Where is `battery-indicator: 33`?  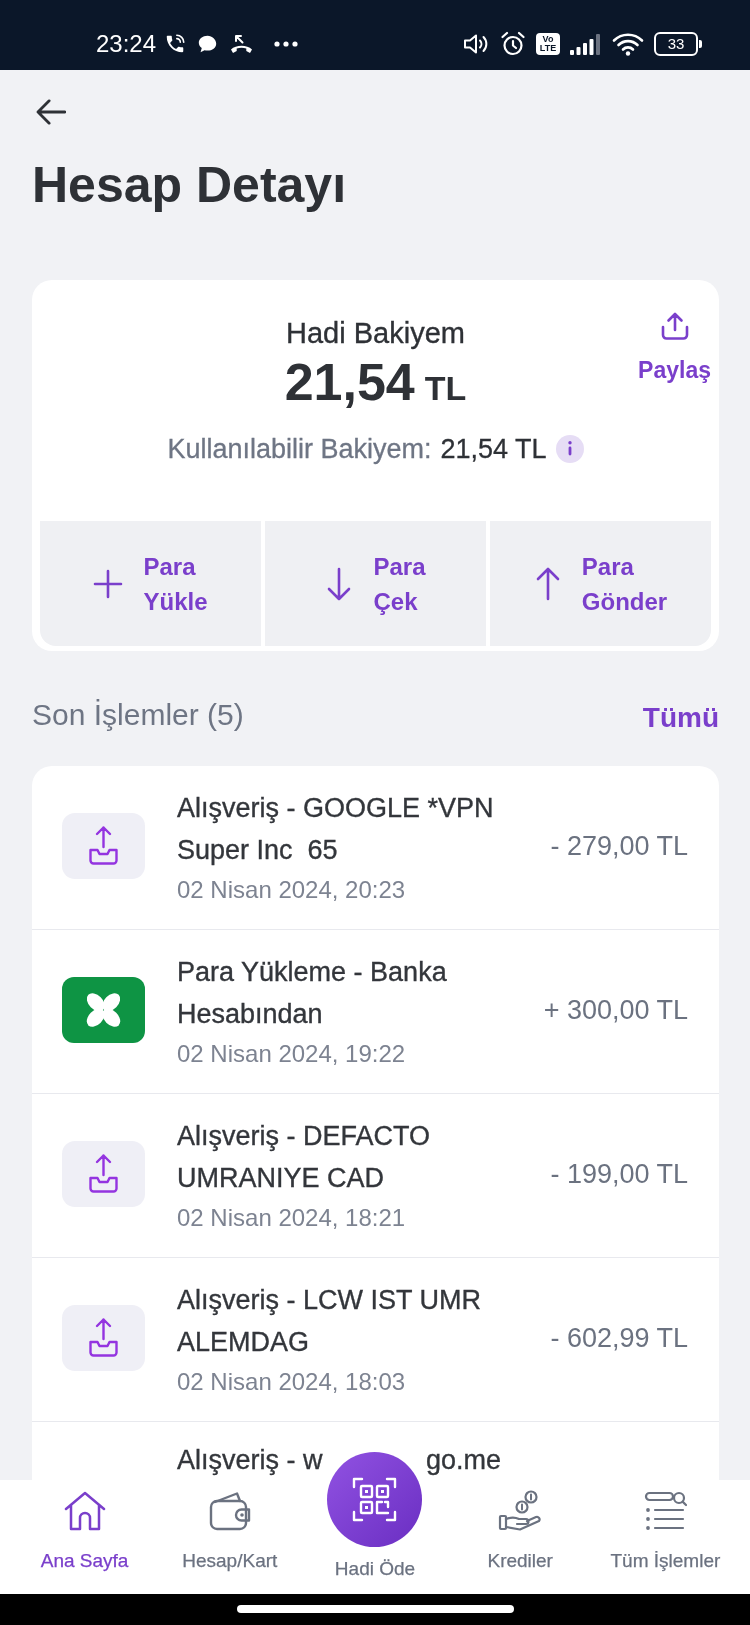 battery-indicator: 33 is located at coordinates (678, 44).